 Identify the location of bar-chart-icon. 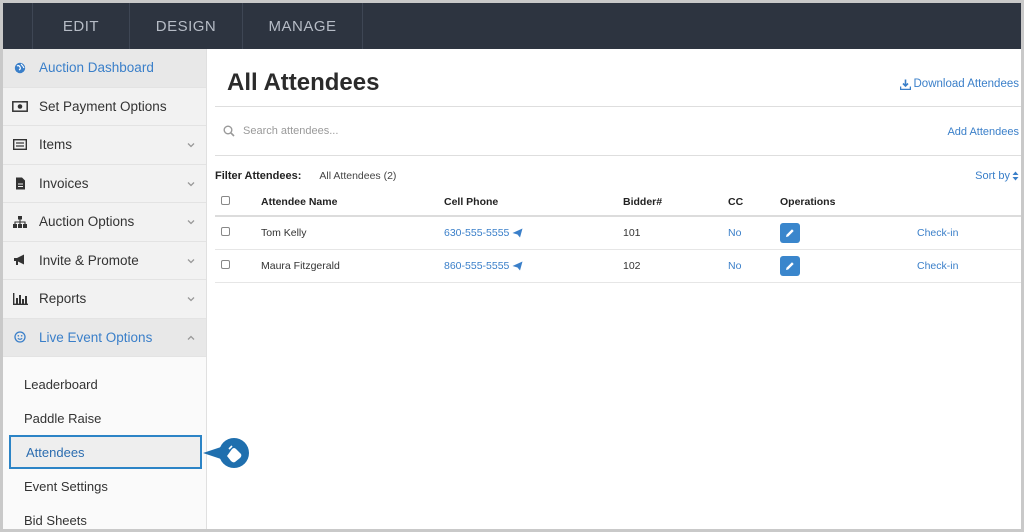
(20, 299).